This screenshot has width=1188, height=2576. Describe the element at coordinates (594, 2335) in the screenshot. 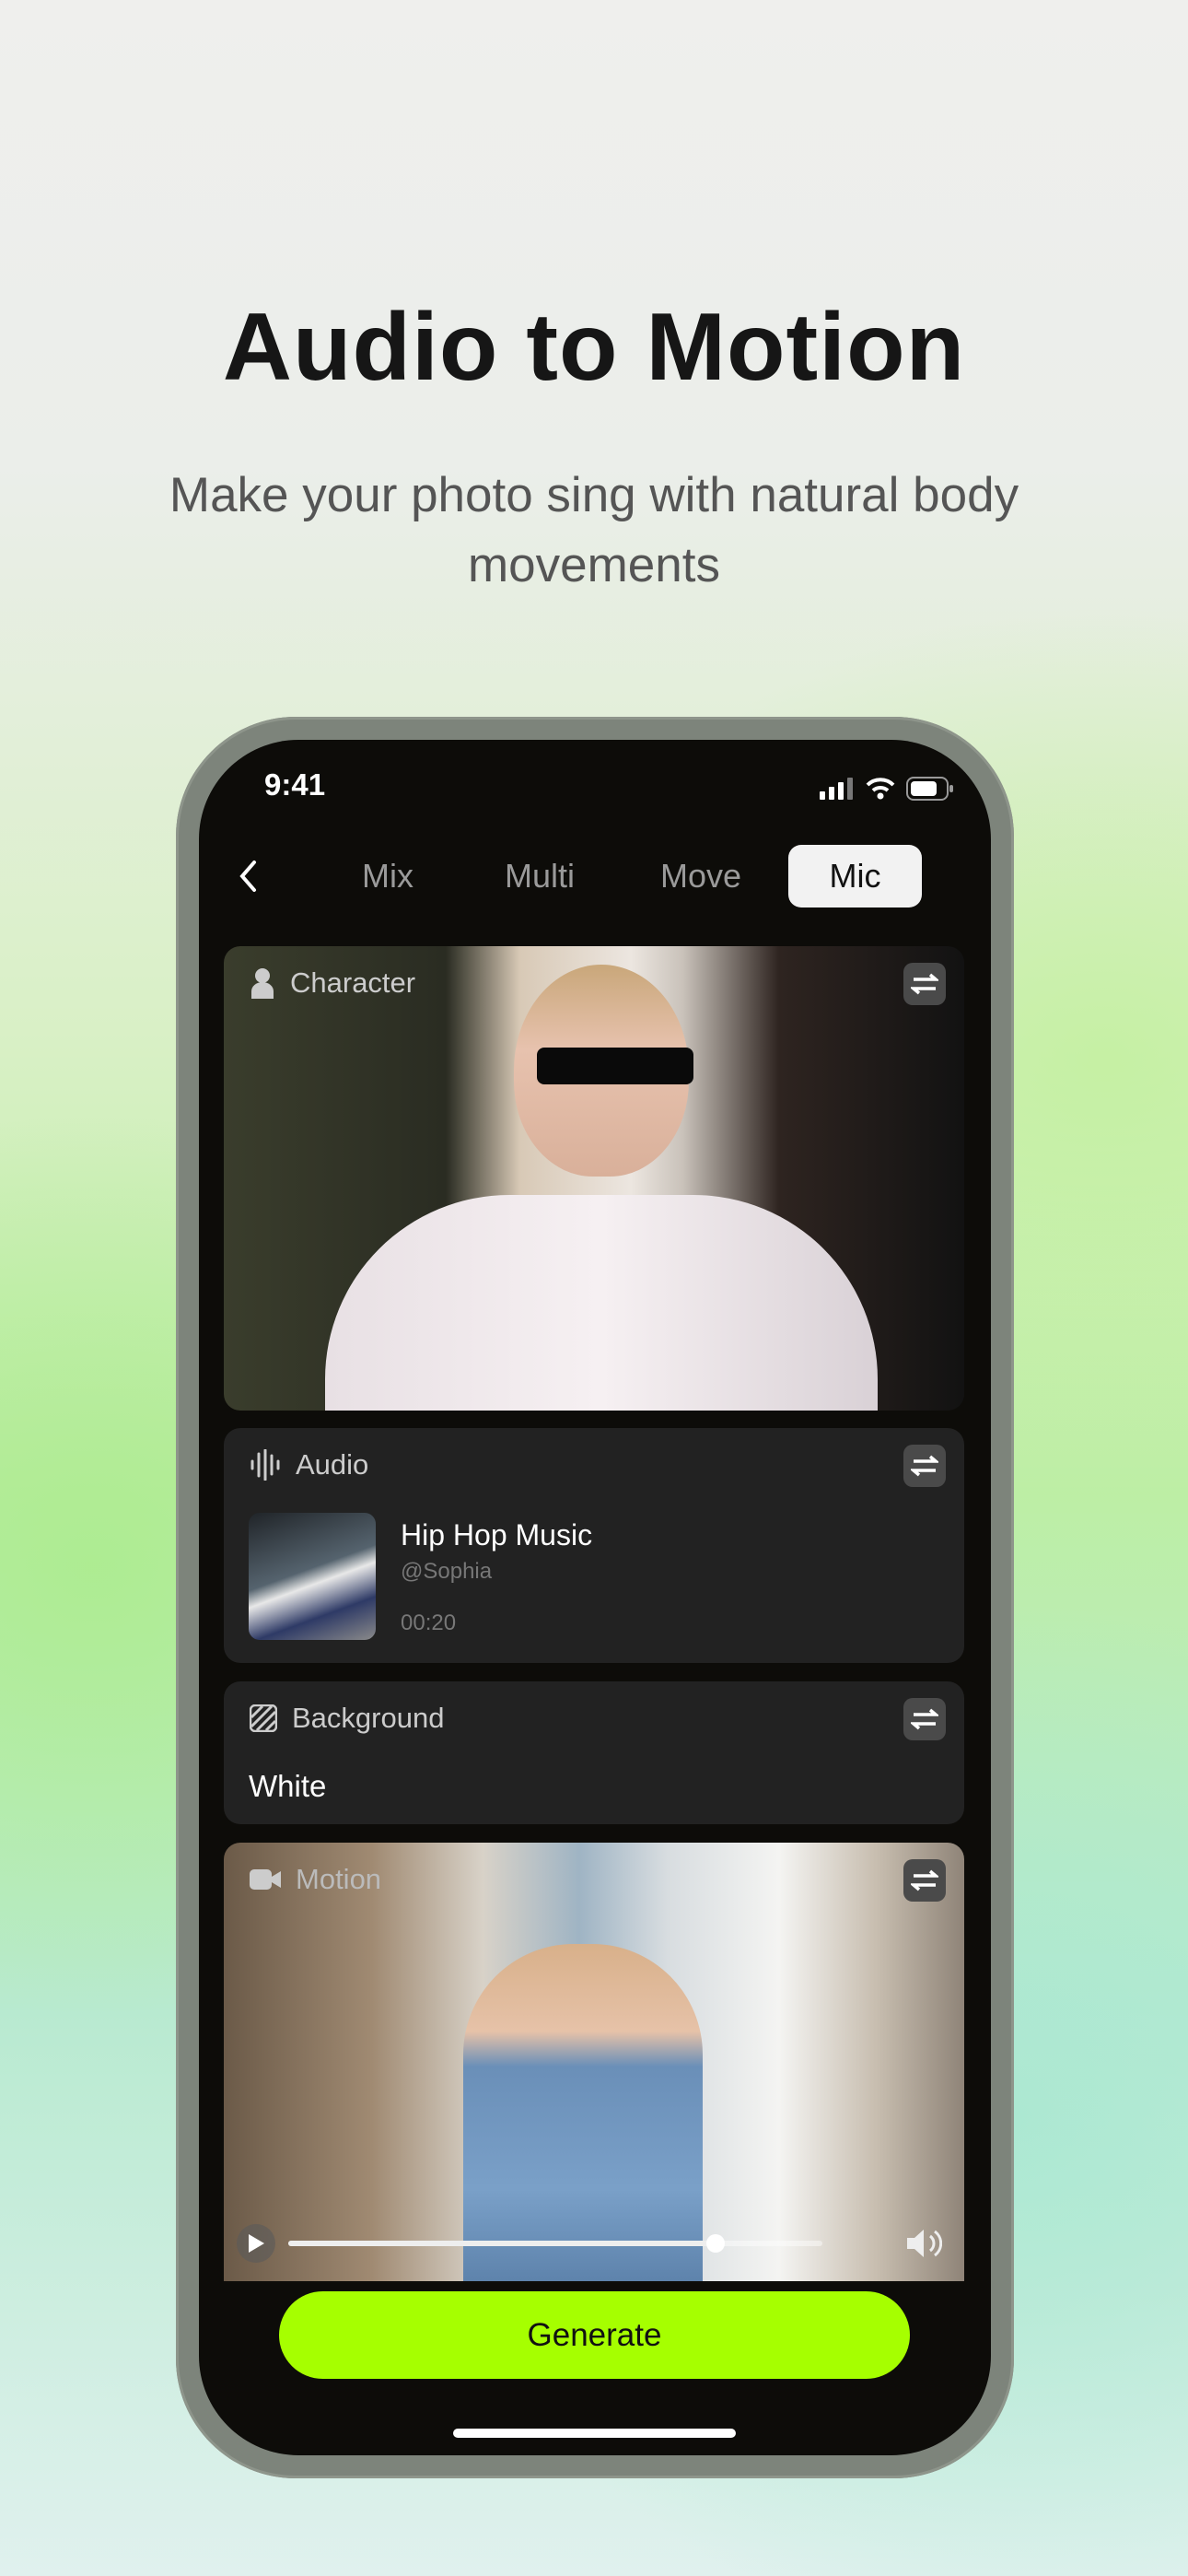

I see `generate-button: Generate` at that location.